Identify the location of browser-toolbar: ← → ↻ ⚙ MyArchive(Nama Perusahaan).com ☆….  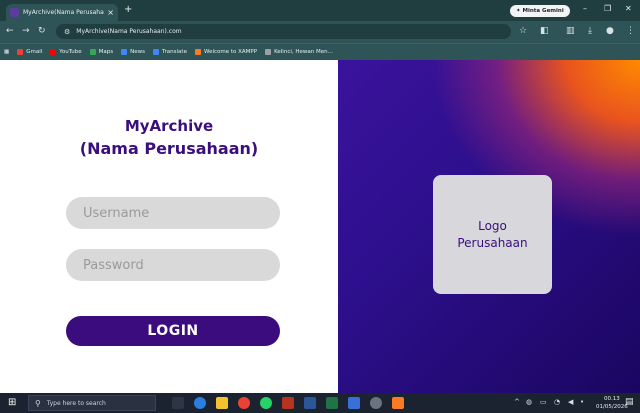
(320, 32).